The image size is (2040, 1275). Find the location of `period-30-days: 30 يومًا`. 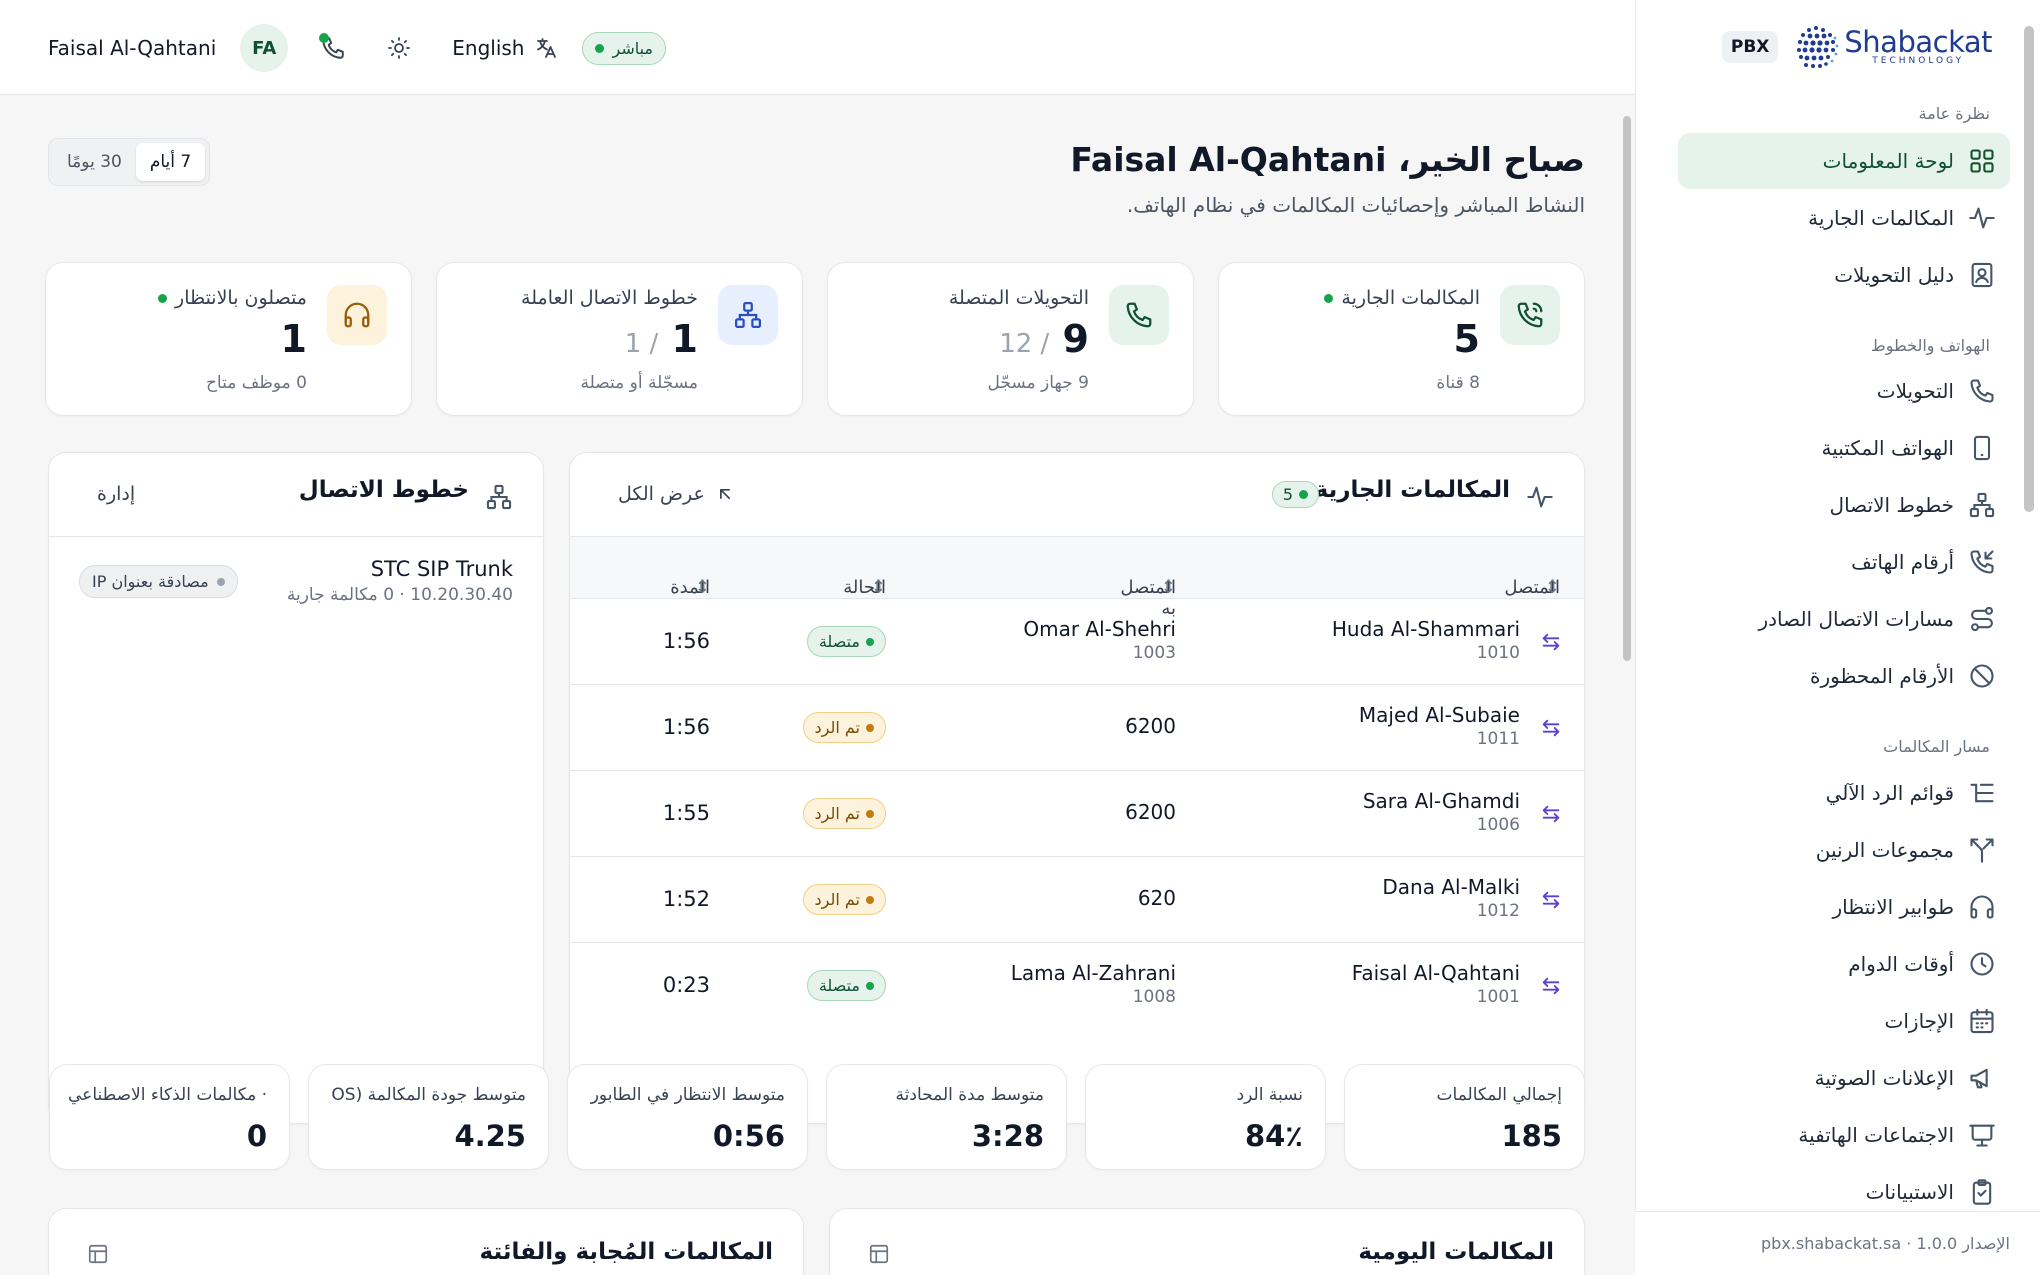

period-30-days: 30 يومًا is located at coordinates (94, 162).